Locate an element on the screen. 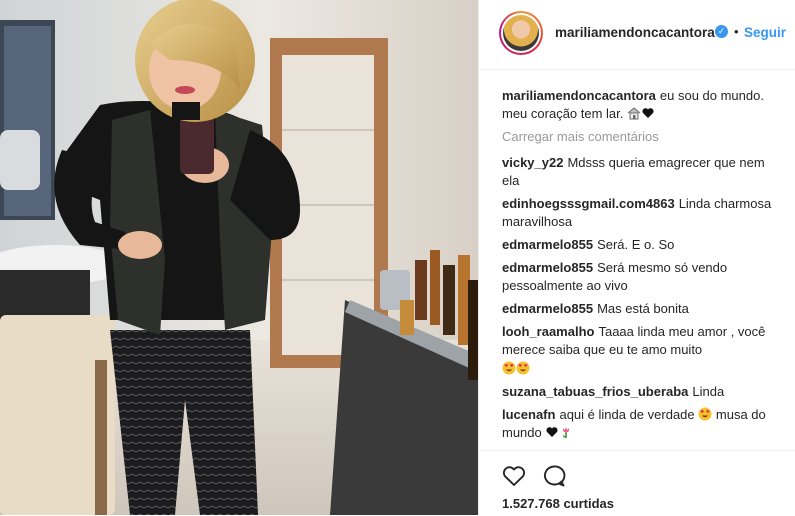 The width and height of the screenshot is (795, 516). load-more-comments-link: Carregar mais comentários is located at coordinates (641, 137).